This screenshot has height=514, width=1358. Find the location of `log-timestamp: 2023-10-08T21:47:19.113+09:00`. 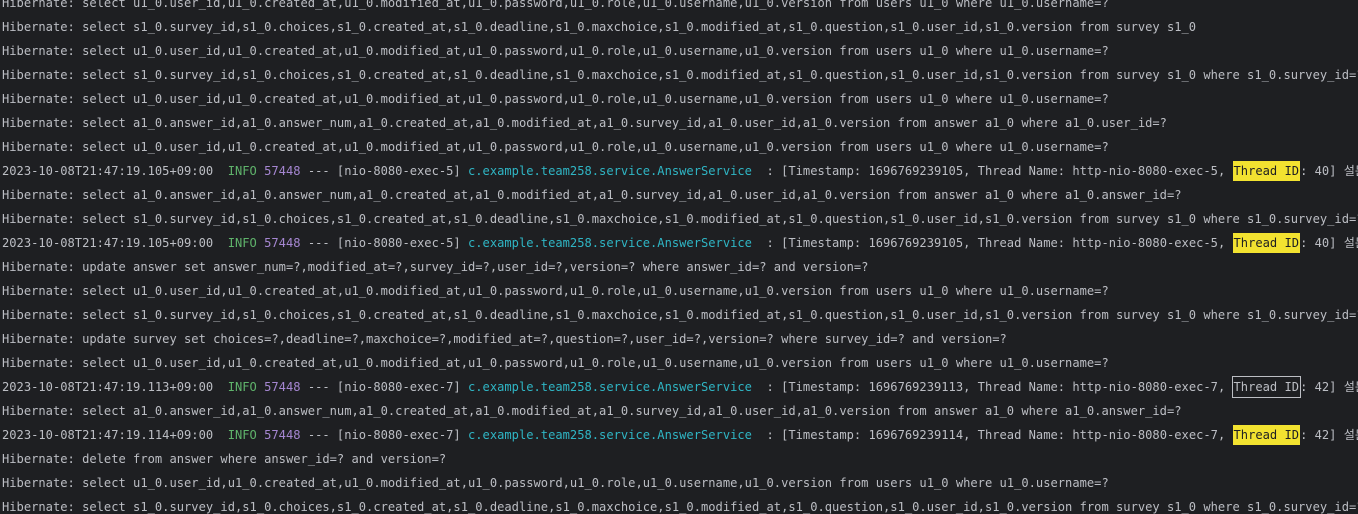

log-timestamp: 2023-10-08T21:47:19.113+09:00 is located at coordinates (108, 387).